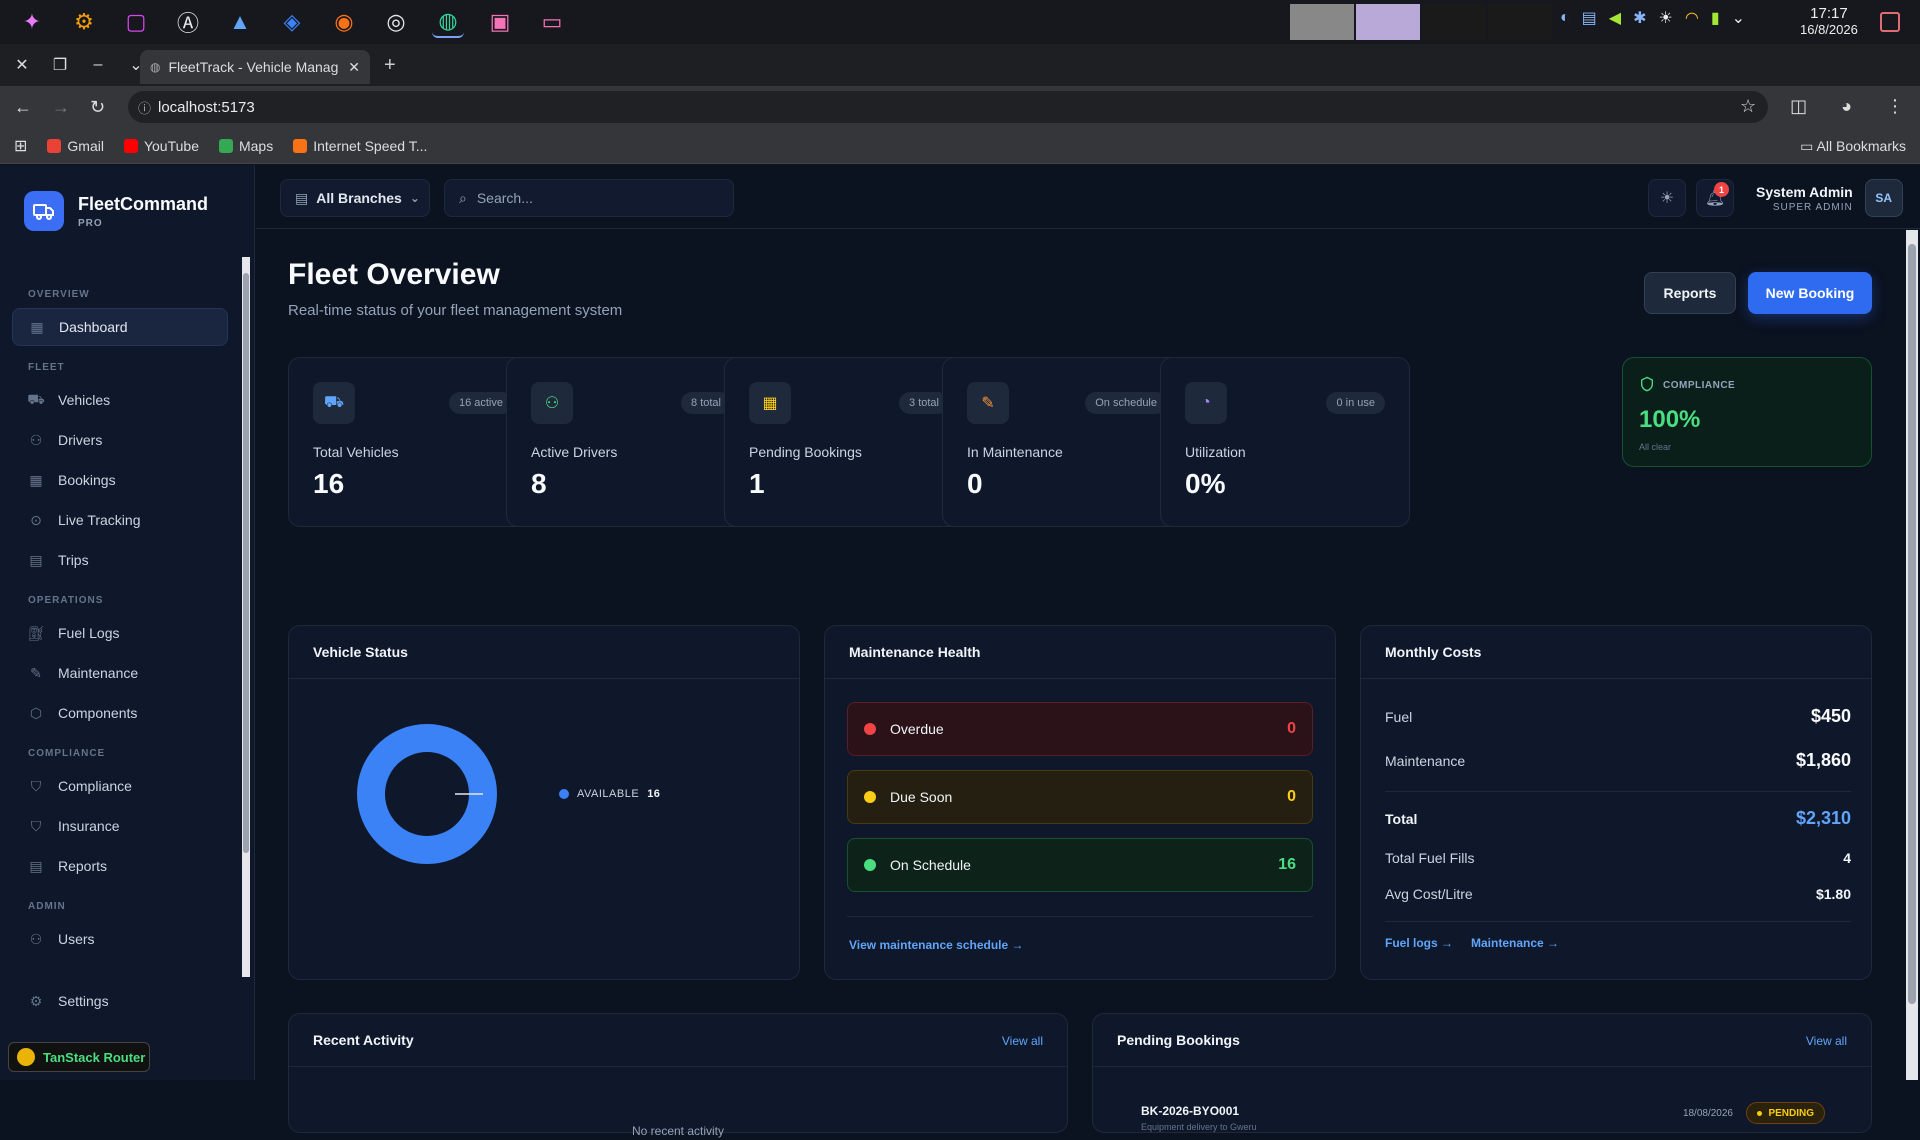 The image size is (1920, 1140). What do you see at coordinates (144, 107) in the screenshot?
I see `site-info-icon: ⓘ` at bounding box center [144, 107].